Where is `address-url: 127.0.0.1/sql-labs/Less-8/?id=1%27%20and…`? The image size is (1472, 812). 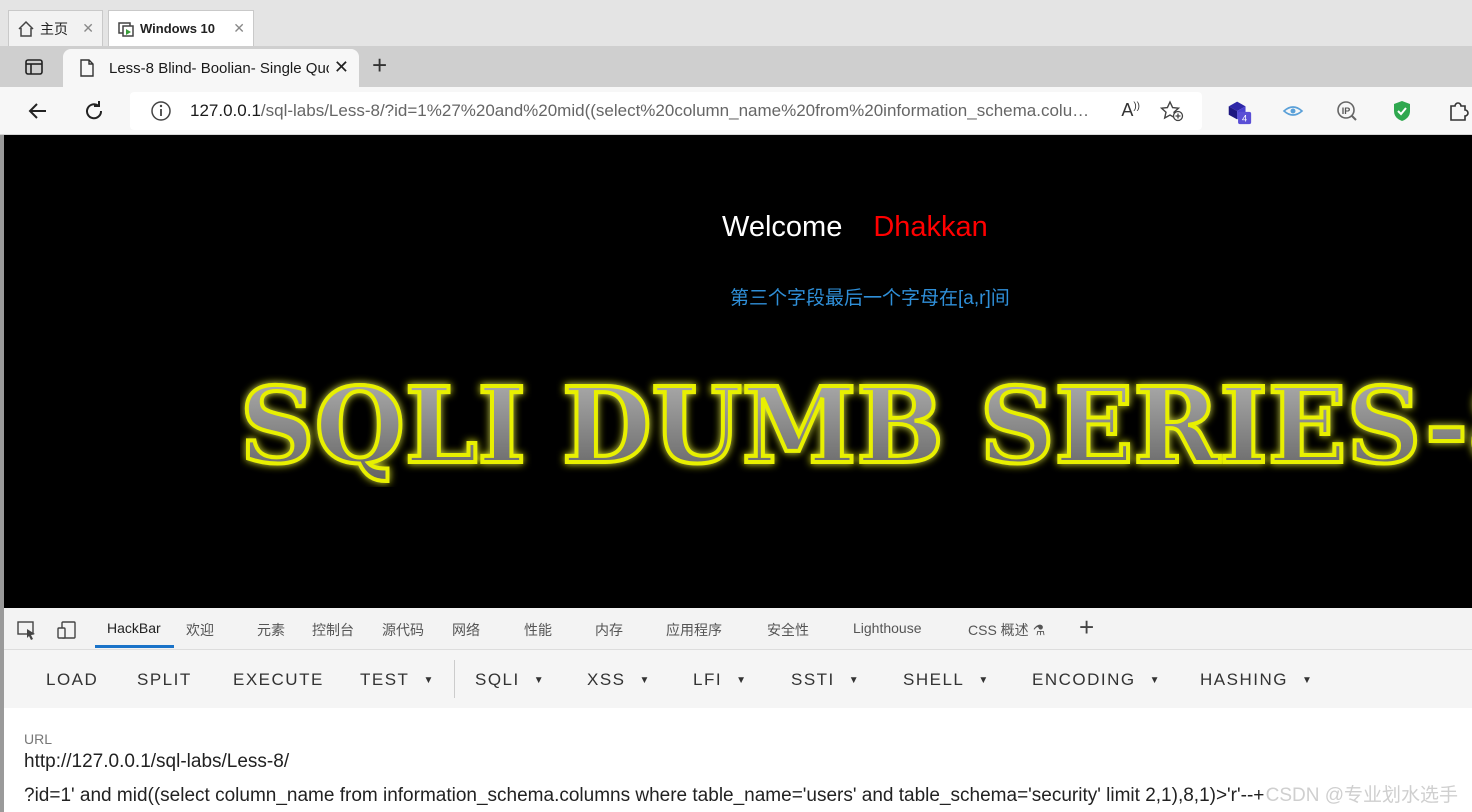 address-url: 127.0.0.1/sql-labs/Less-8/?id=1%27%20and… is located at coordinates (642, 111).